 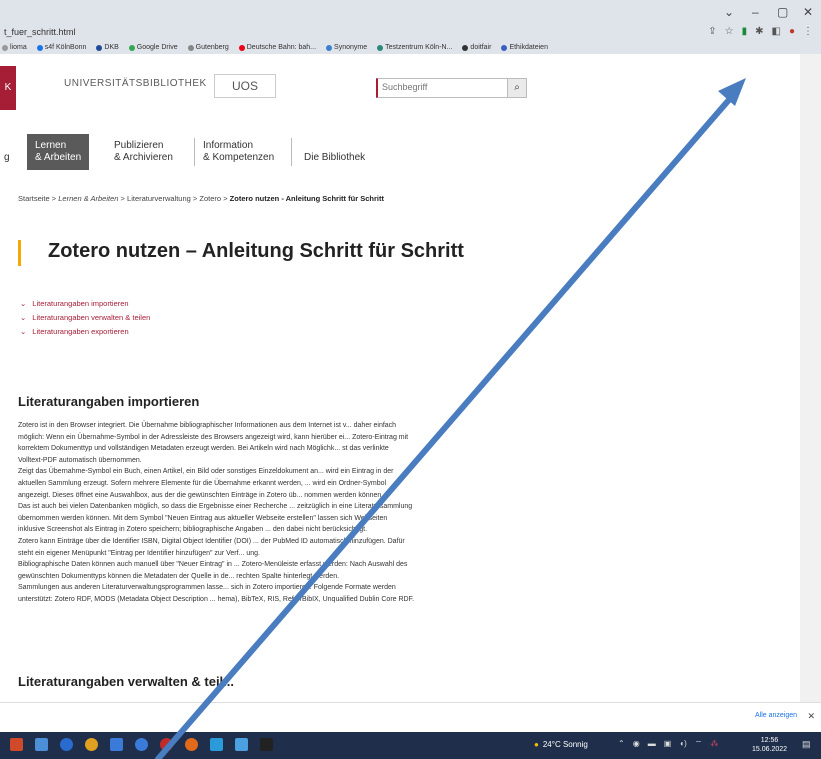 What do you see at coordinates (88, 198) in the screenshot?
I see `breadcrumb-lernen: Lernen & Arbeiten` at bounding box center [88, 198].